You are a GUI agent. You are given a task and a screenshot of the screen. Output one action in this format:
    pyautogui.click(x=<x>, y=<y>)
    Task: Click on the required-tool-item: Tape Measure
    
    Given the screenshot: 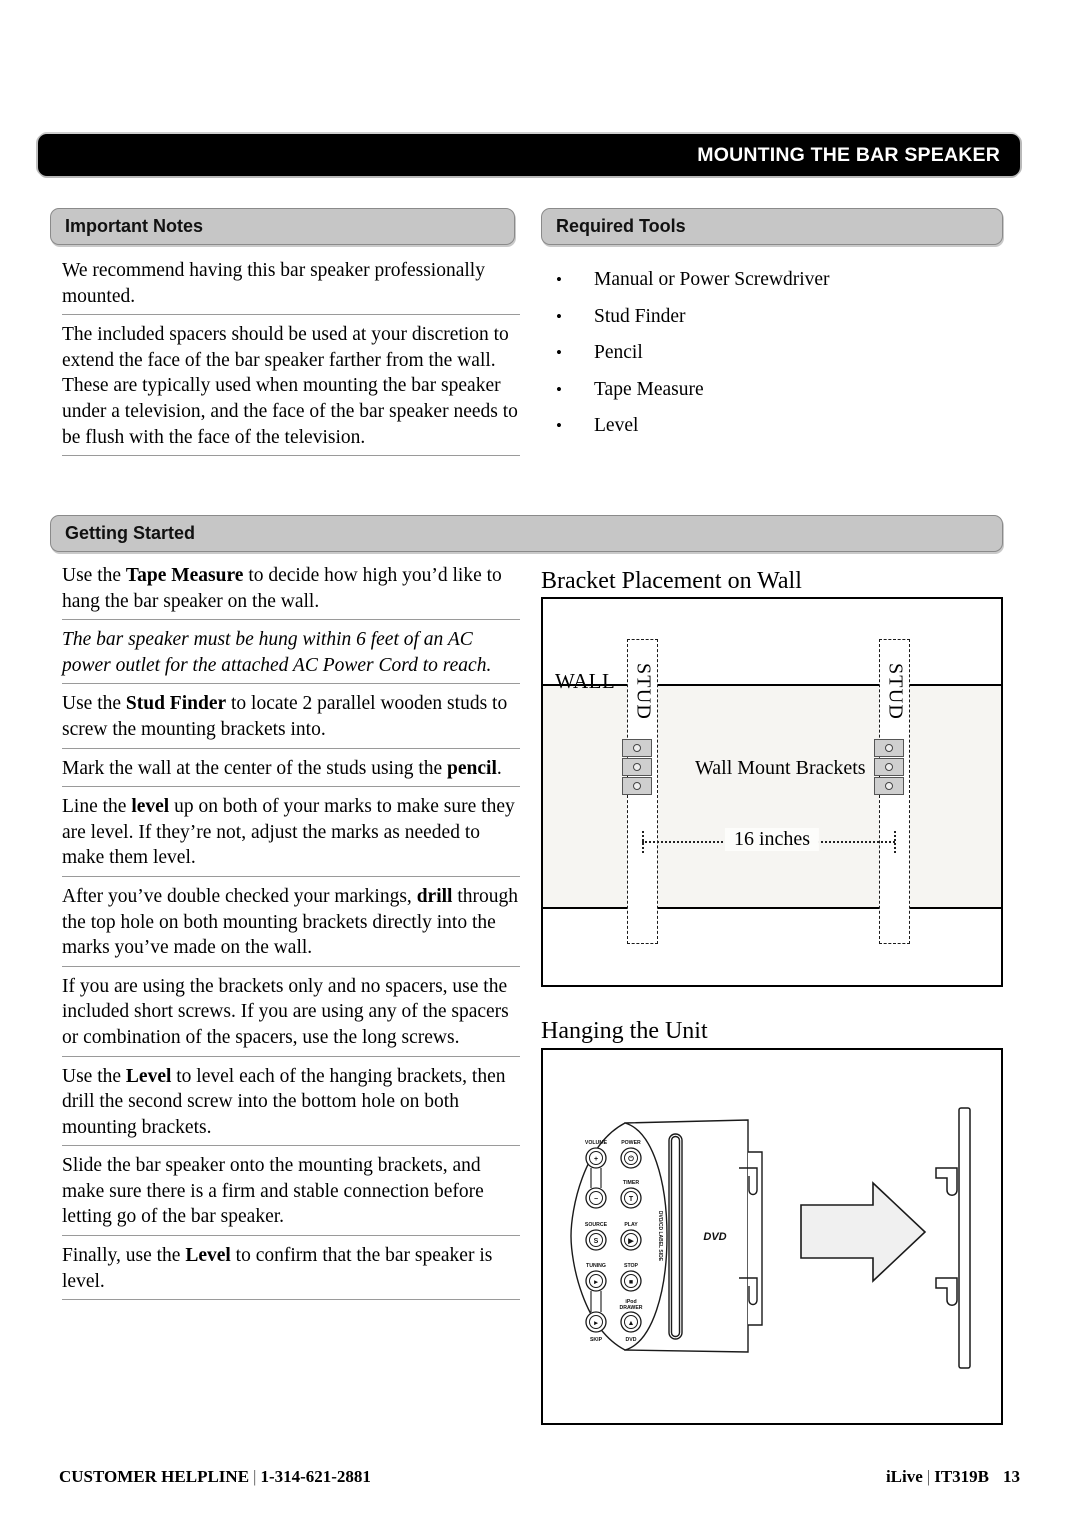 What is the action you would take?
    pyautogui.click(x=771, y=390)
    